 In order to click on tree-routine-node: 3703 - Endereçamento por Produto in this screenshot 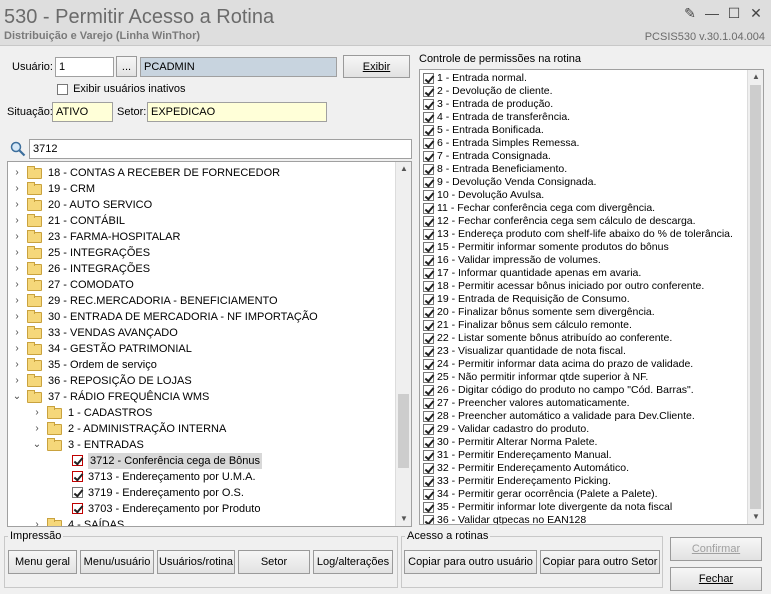, I will do `click(202, 509)`.